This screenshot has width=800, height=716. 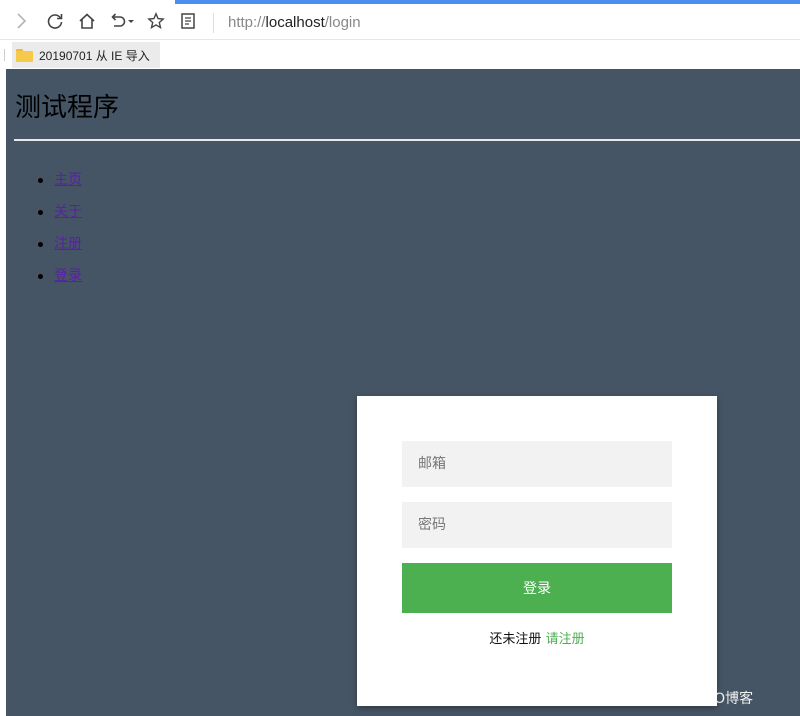 I want to click on folder-icon, so click(x=24, y=55).